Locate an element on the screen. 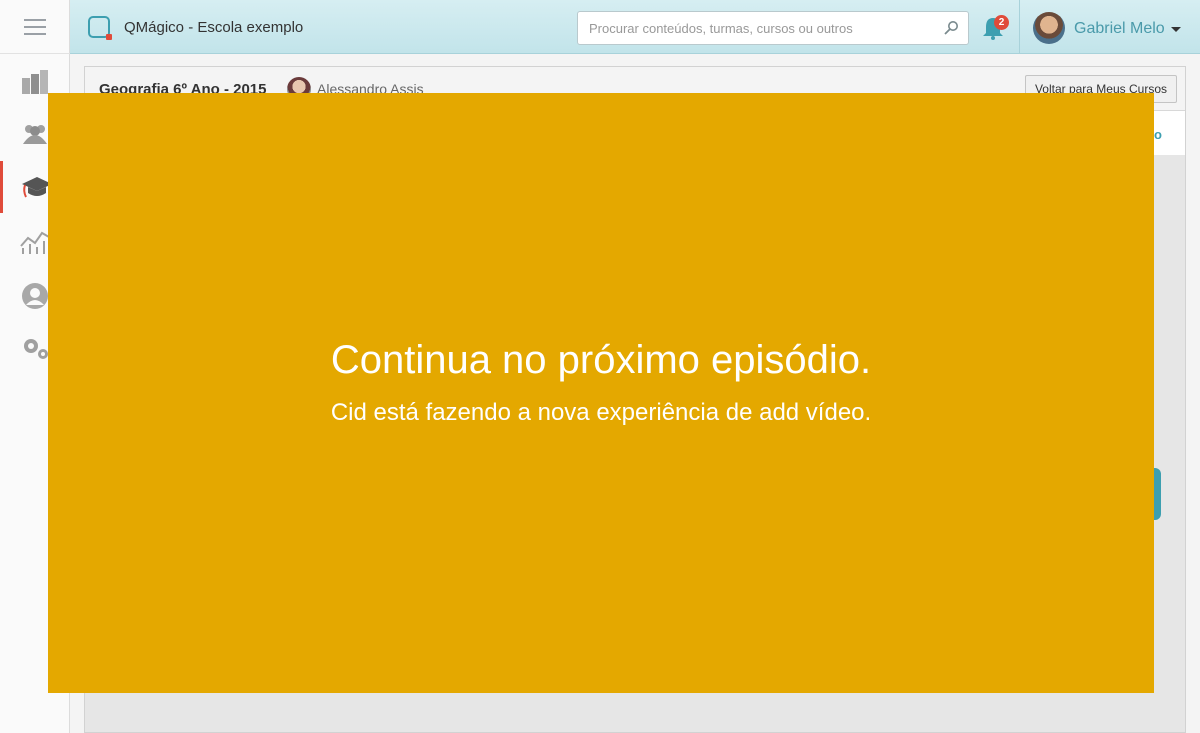 The width and height of the screenshot is (1200, 733). chevron-down-icon is located at coordinates (1176, 29).